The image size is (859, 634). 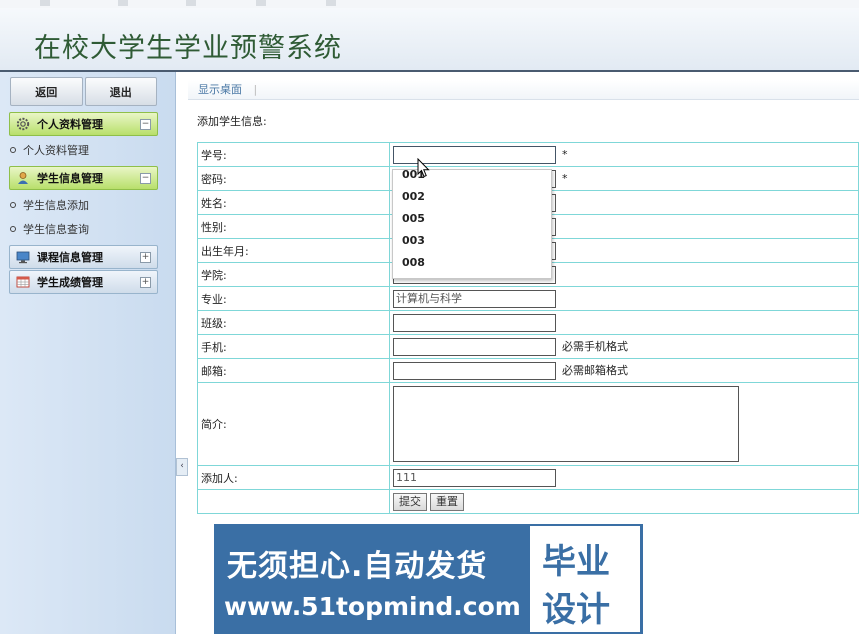 What do you see at coordinates (523, 90) in the screenshot?
I see `breadcrumb: 显示桌面 |` at bounding box center [523, 90].